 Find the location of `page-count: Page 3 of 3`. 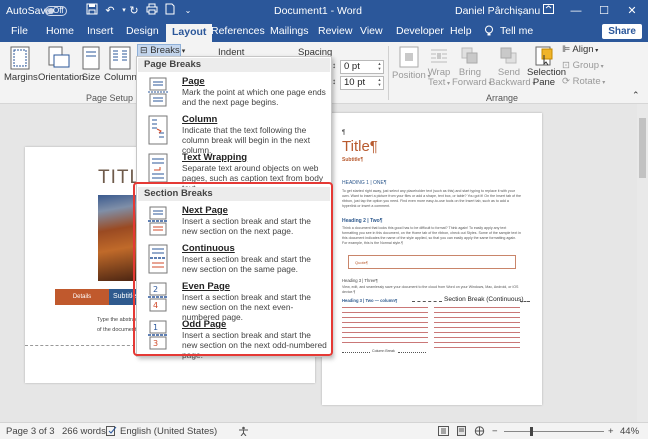

page-count: Page 3 of 3 is located at coordinates (30, 431).